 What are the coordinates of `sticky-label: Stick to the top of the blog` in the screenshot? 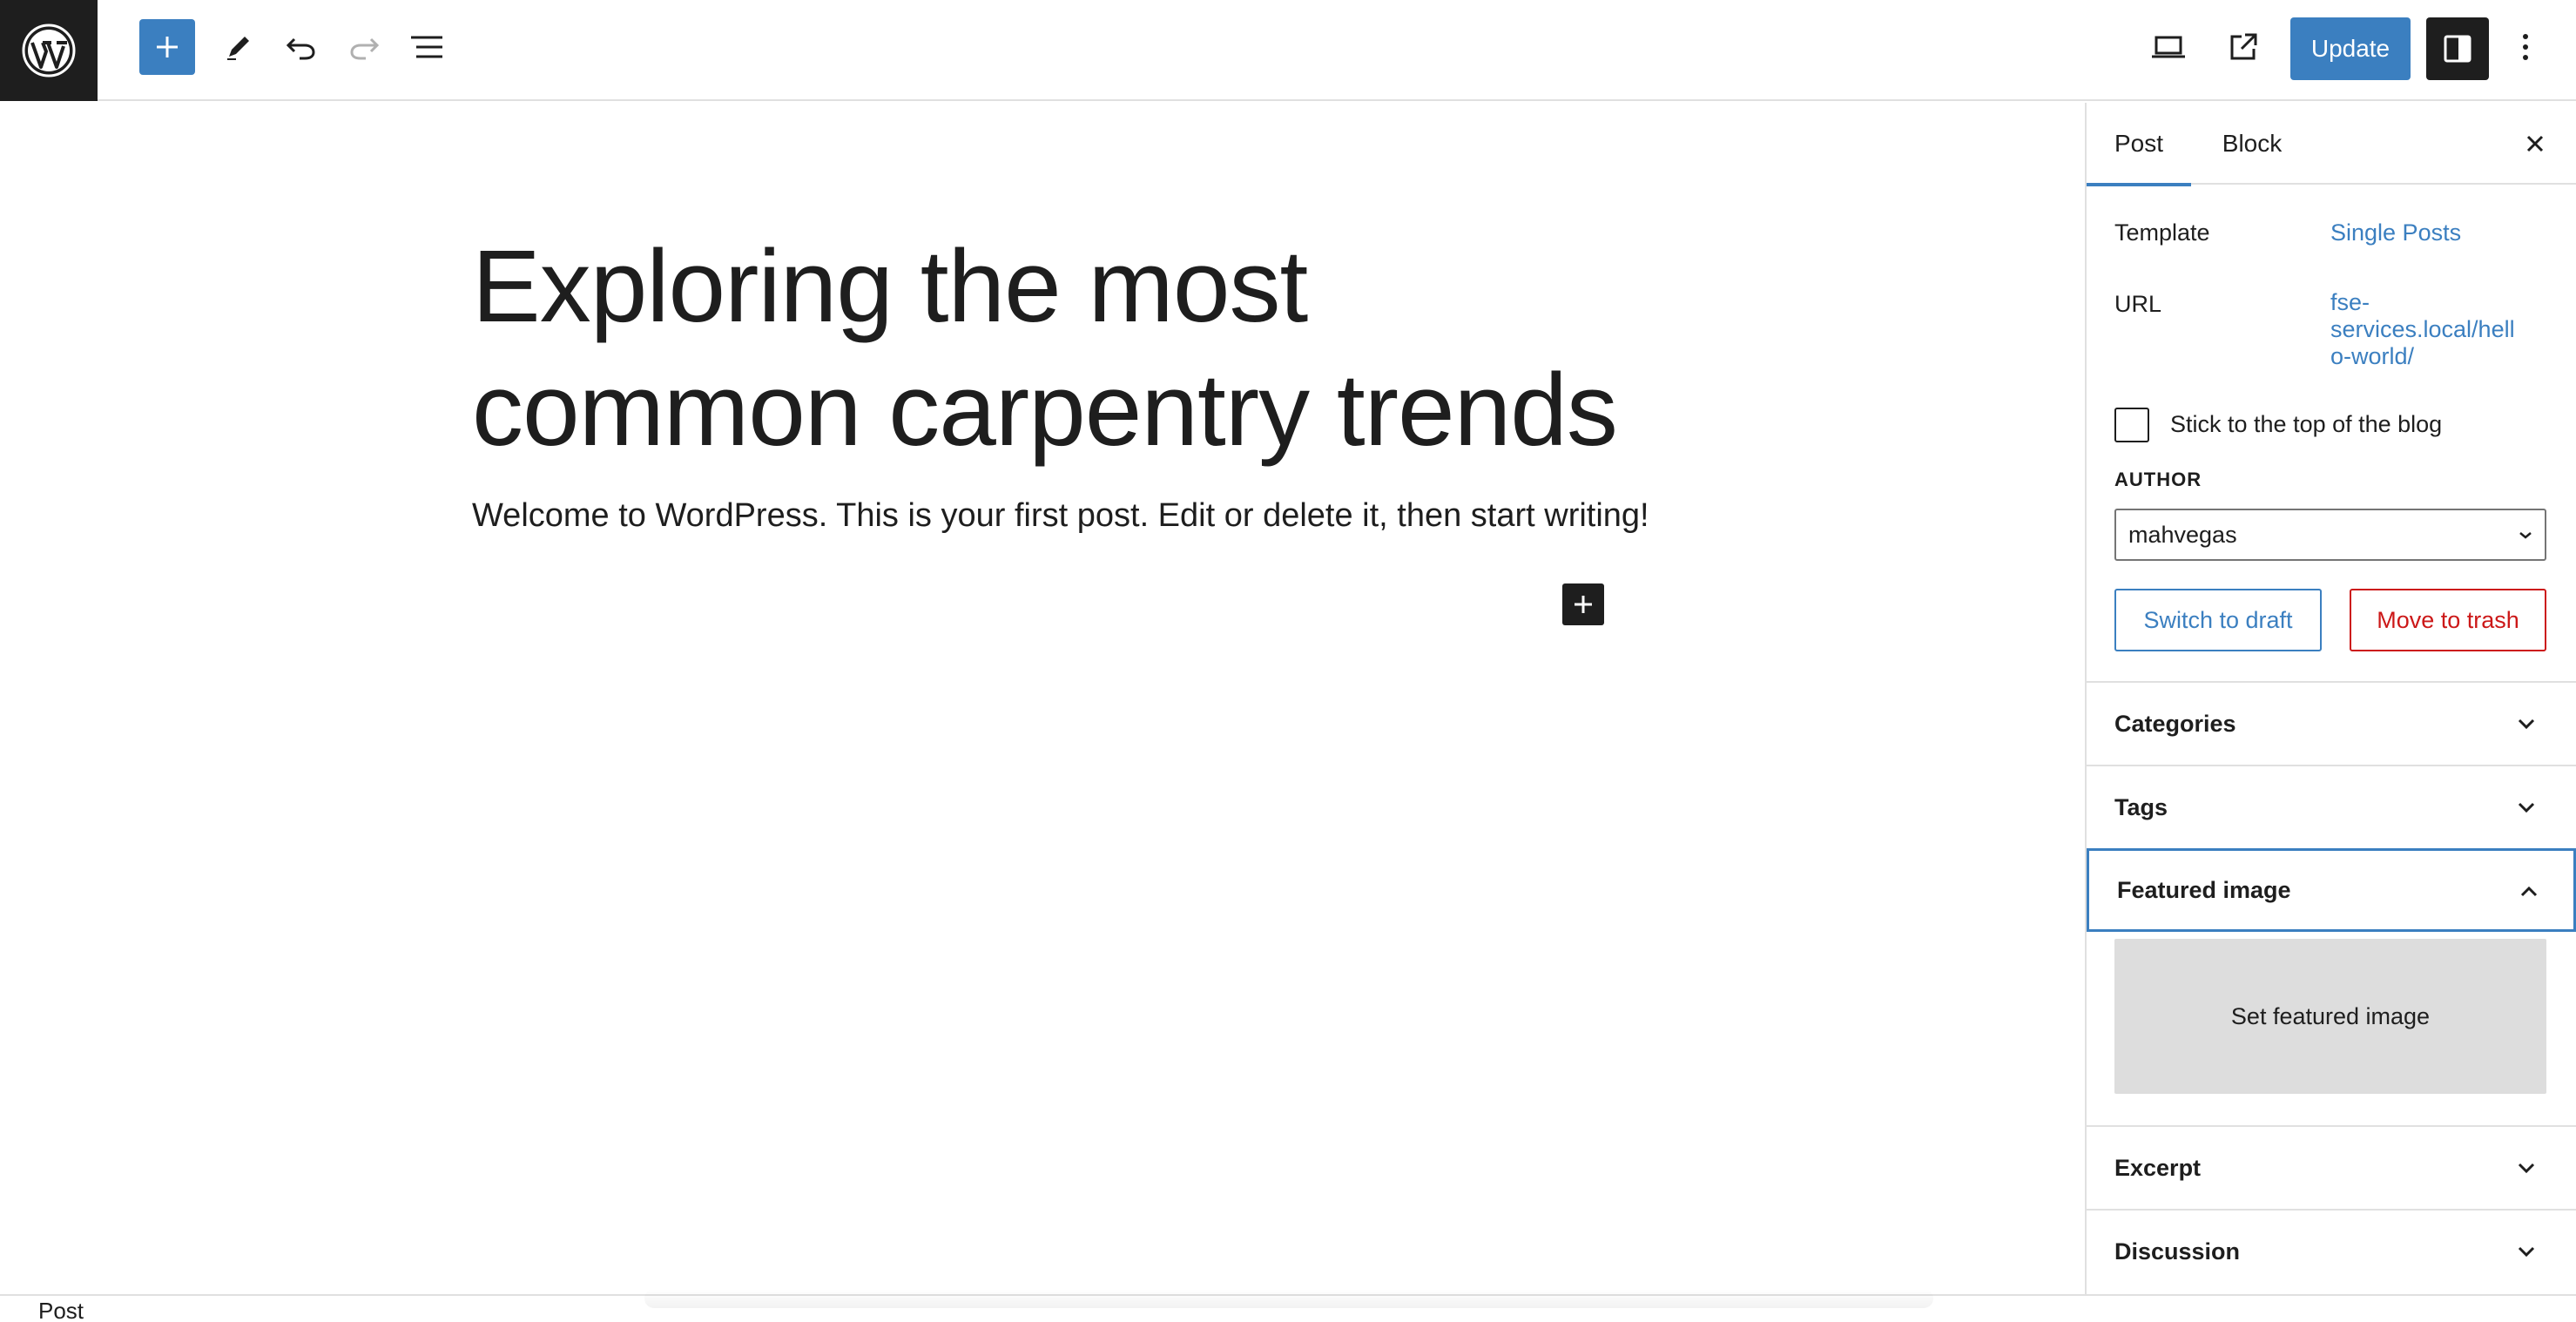 It's located at (2306, 424).